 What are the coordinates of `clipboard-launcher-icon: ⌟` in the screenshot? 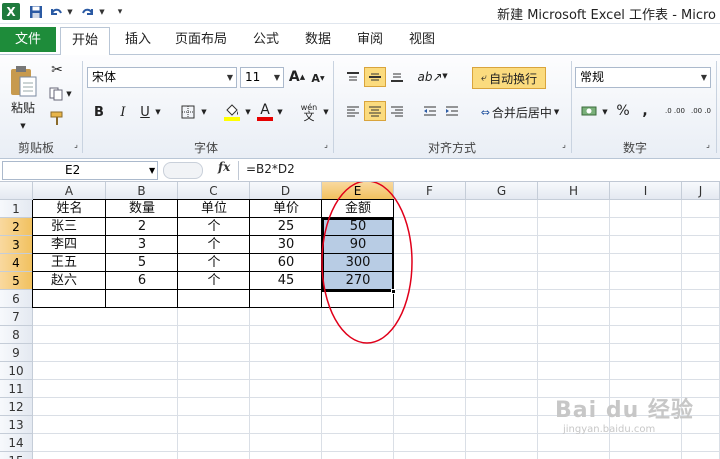 It's located at (76, 144).